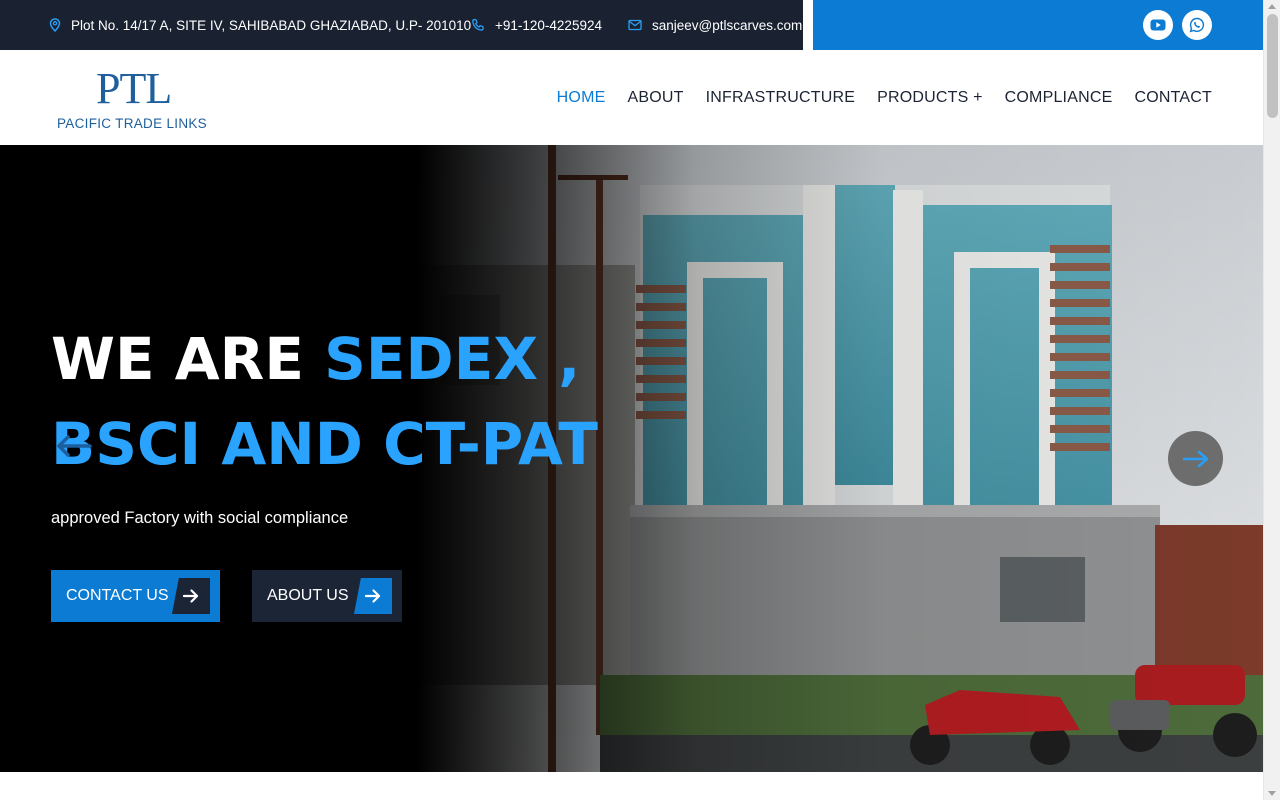  Describe the element at coordinates (930, 98) in the screenshot. I see `nav-products: PRODUCTS +` at that location.